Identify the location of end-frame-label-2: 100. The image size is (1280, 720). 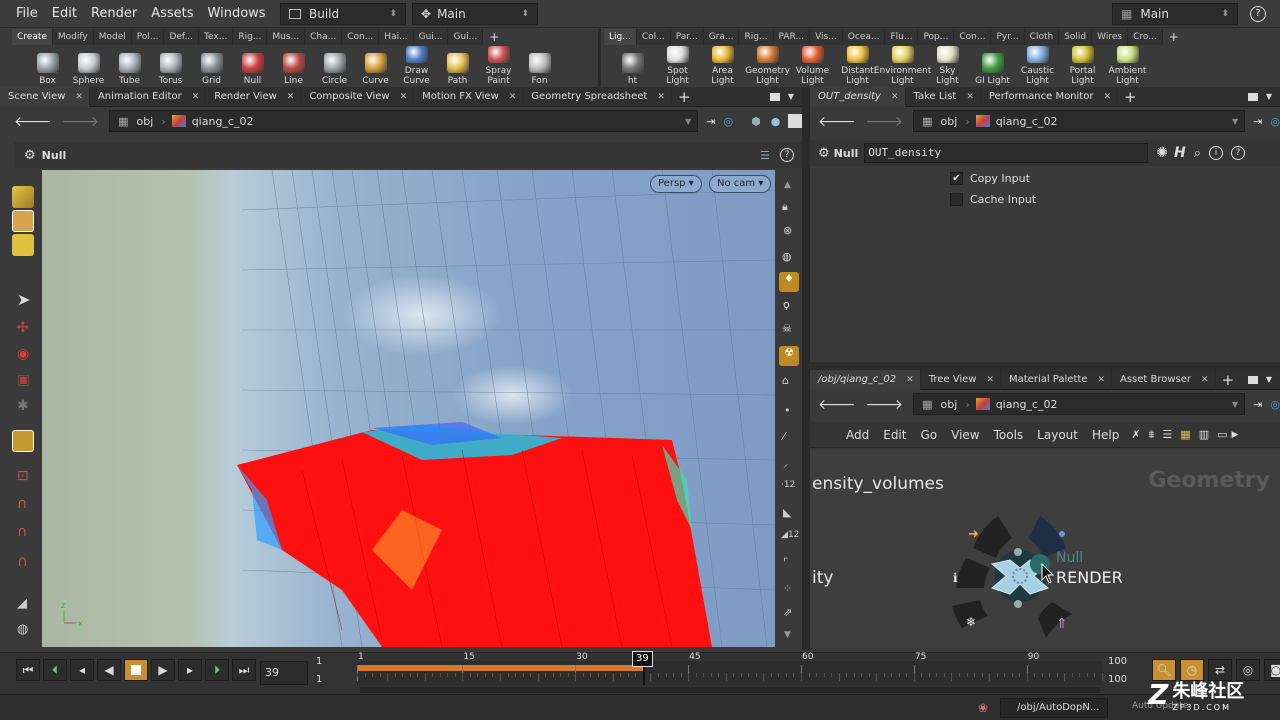
(1117, 679).